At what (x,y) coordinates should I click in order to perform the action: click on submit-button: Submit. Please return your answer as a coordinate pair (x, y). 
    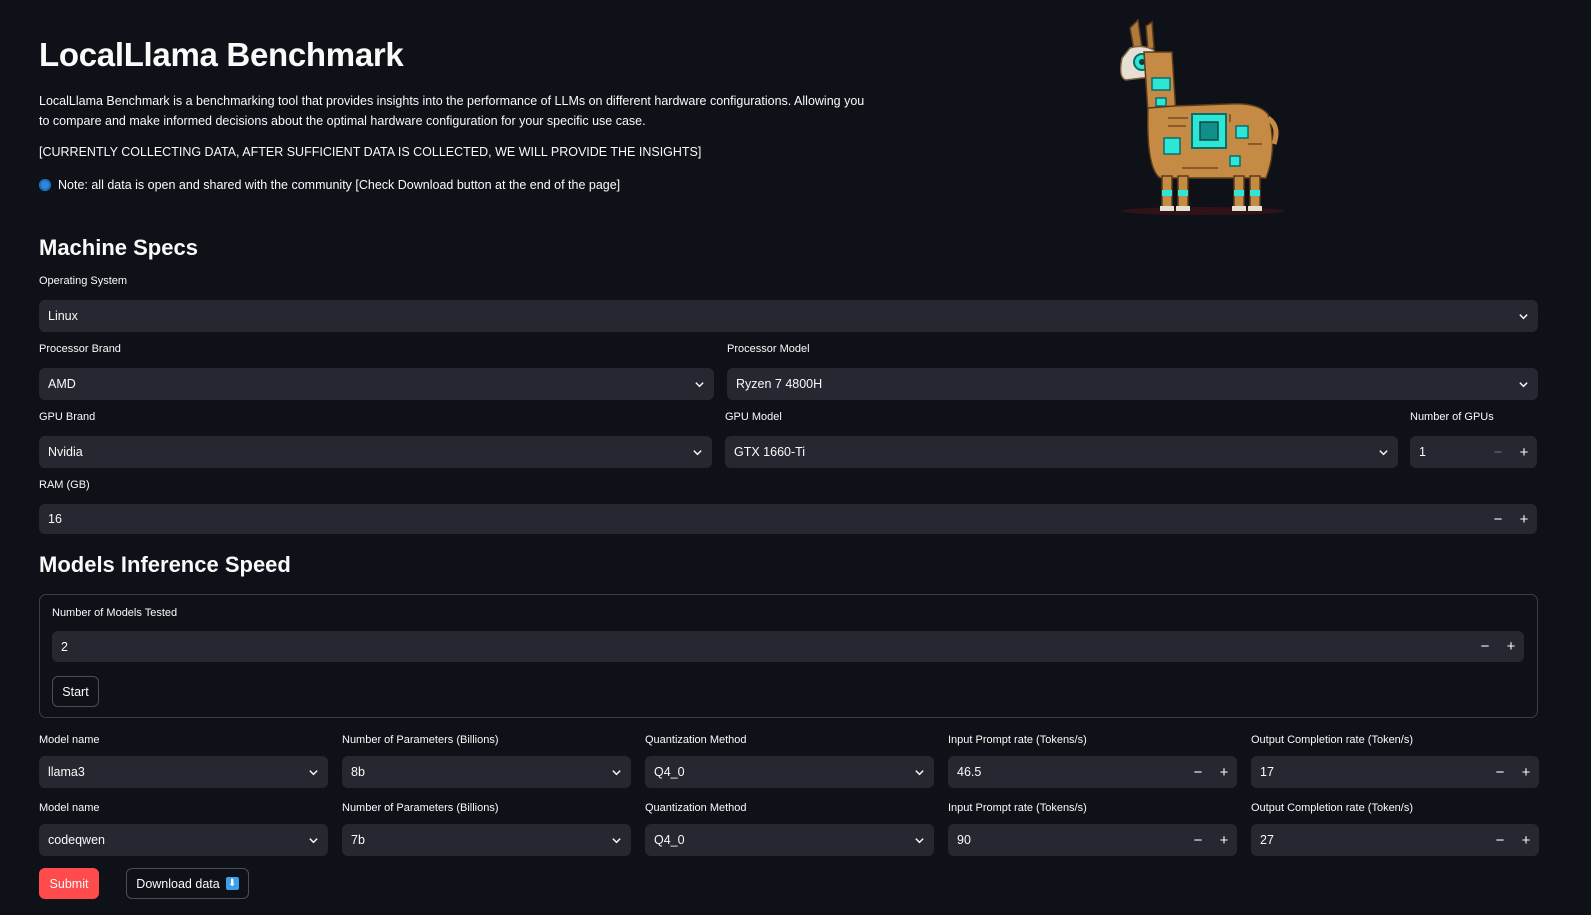
    Looking at the image, I should click on (69, 883).